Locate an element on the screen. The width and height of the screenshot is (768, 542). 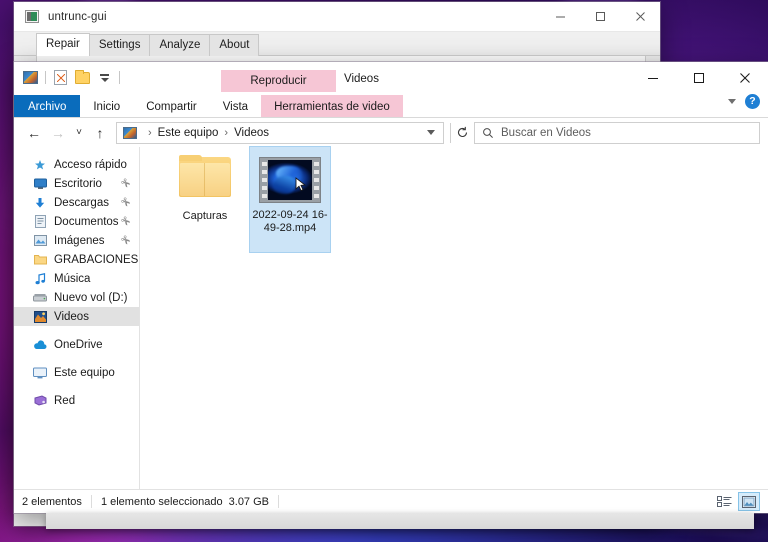
folder-icon is located at coordinates (40, 259).